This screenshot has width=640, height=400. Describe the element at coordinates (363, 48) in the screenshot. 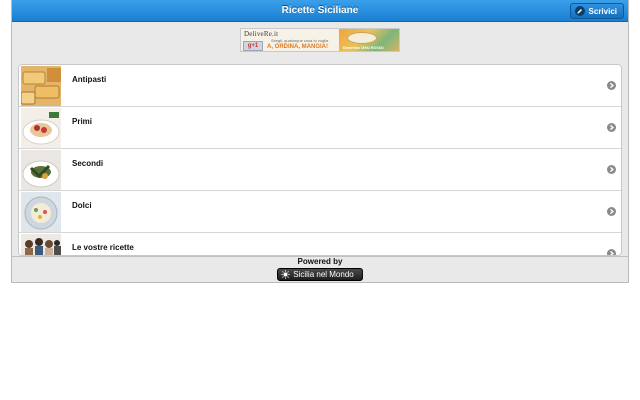

I see `ad-right-caption: Domenica 1ENU ROSSO` at that location.